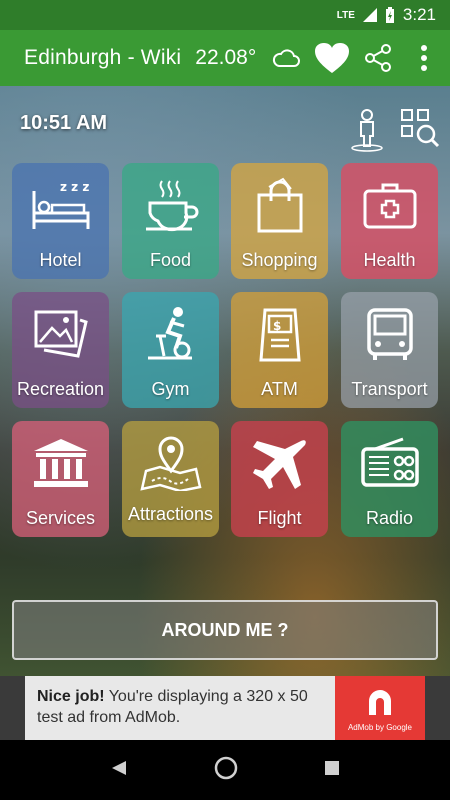 This screenshot has height=800, width=450. I want to click on tile-label: Transport, so click(389, 389).